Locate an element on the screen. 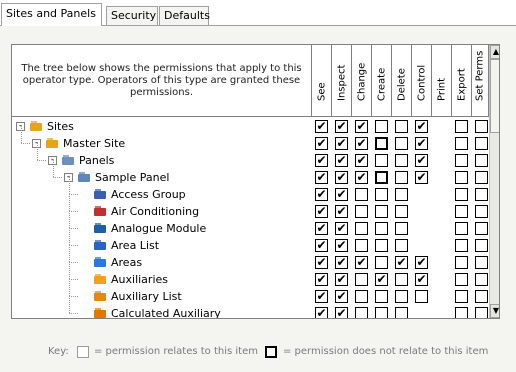  permission-checkbox-create: ✔ is located at coordinates (381, 279).